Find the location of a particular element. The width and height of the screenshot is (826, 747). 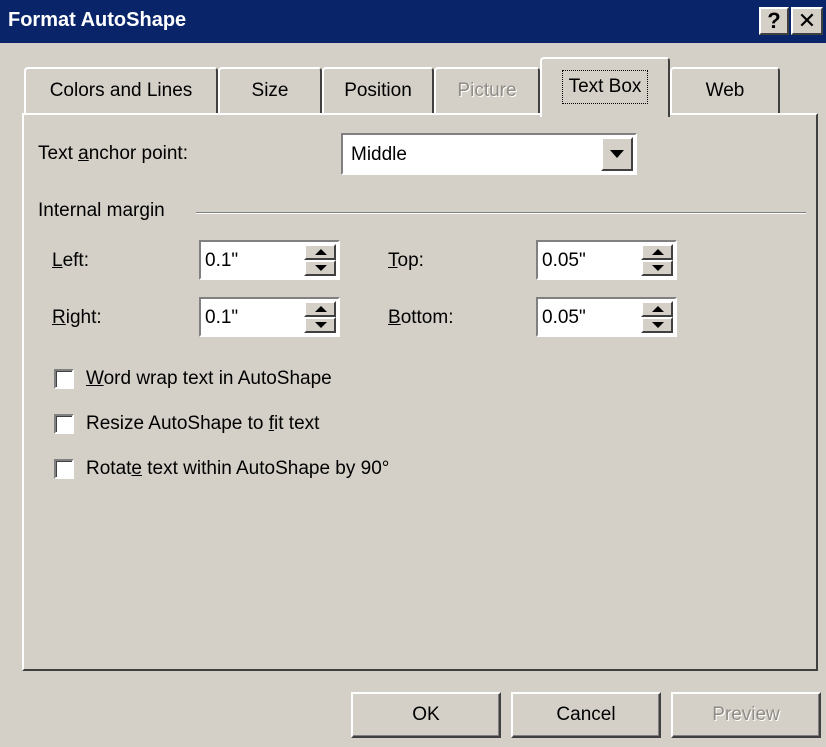

ok-button: OK is located at coordinates (426, 715).